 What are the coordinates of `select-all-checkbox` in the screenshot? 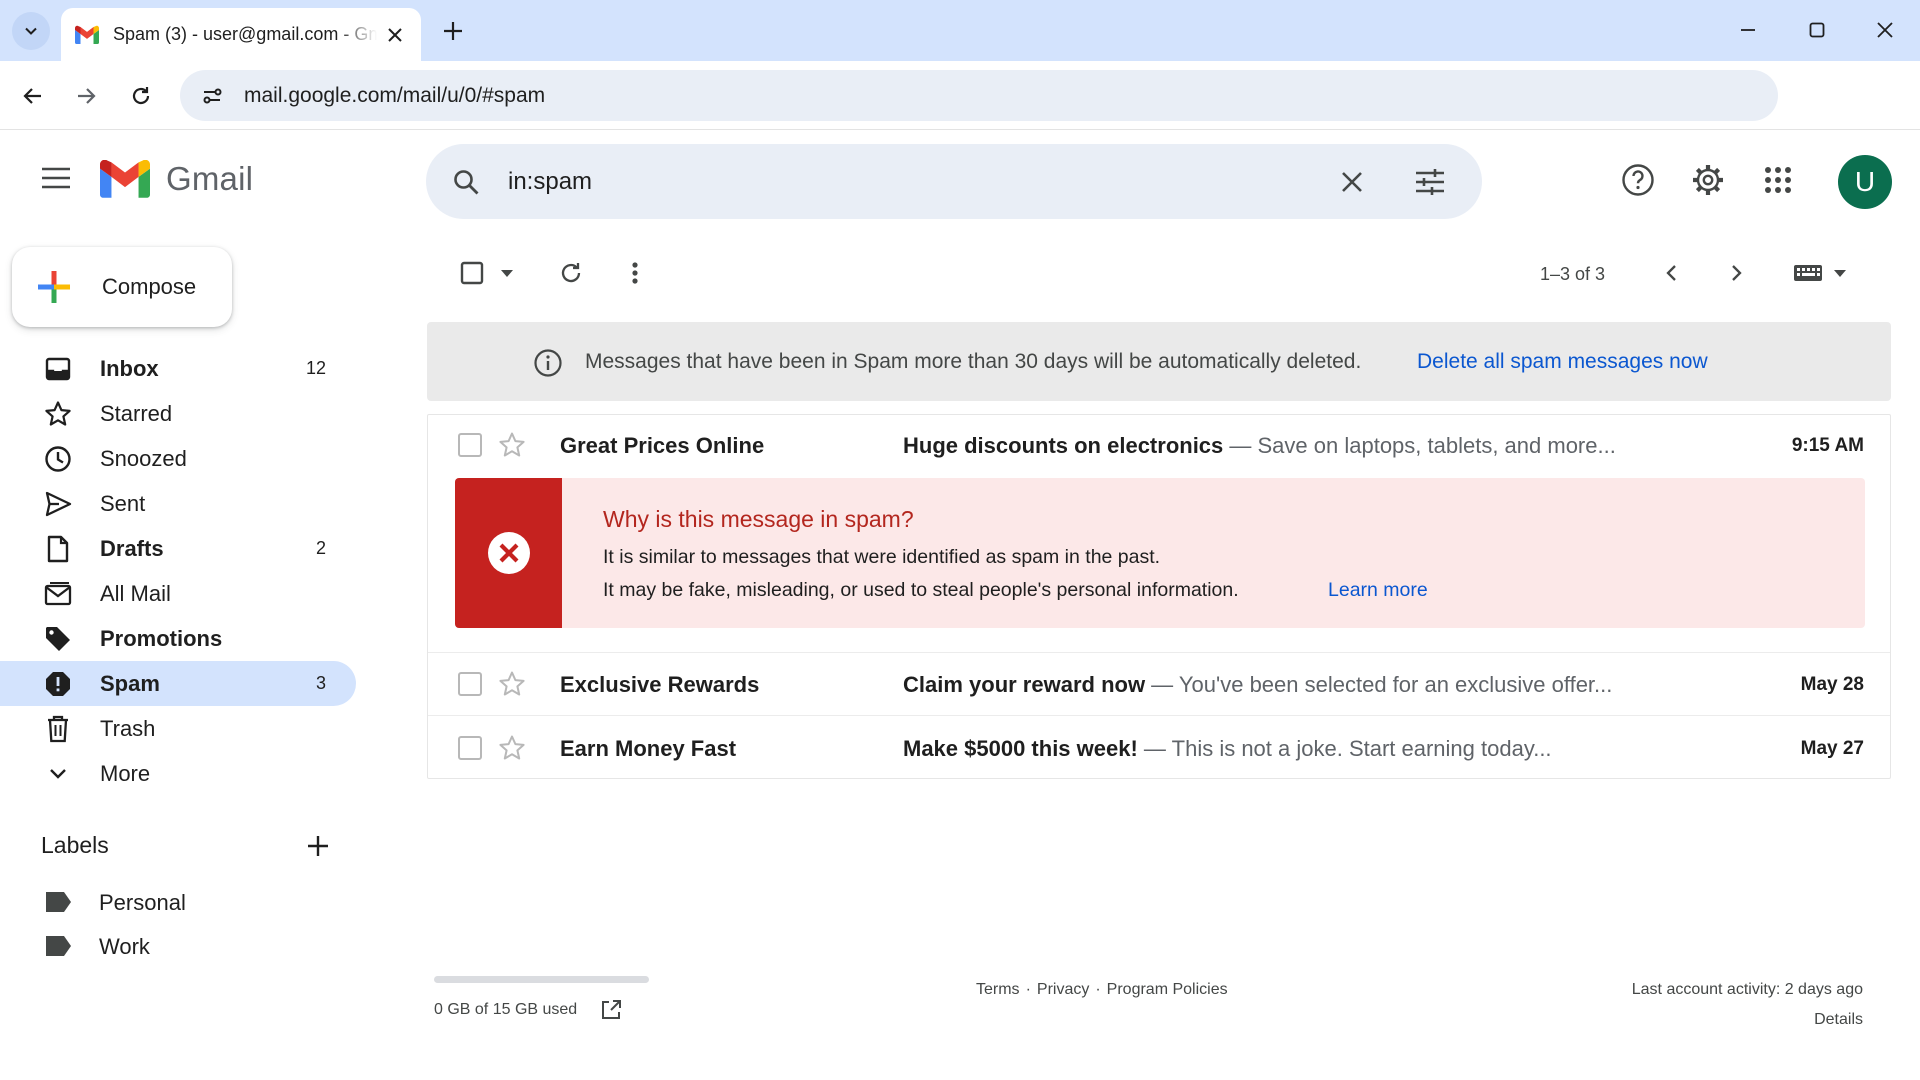 It's located at (472, 273).